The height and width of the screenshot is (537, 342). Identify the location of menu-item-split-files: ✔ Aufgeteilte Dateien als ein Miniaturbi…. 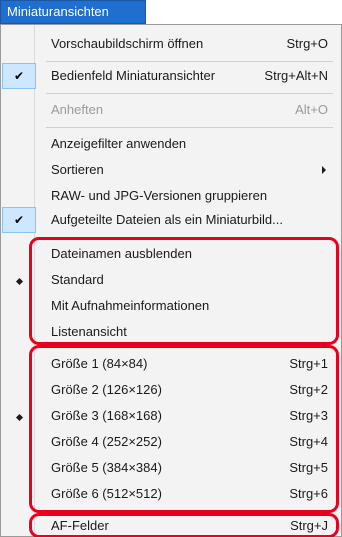
(171, 220).